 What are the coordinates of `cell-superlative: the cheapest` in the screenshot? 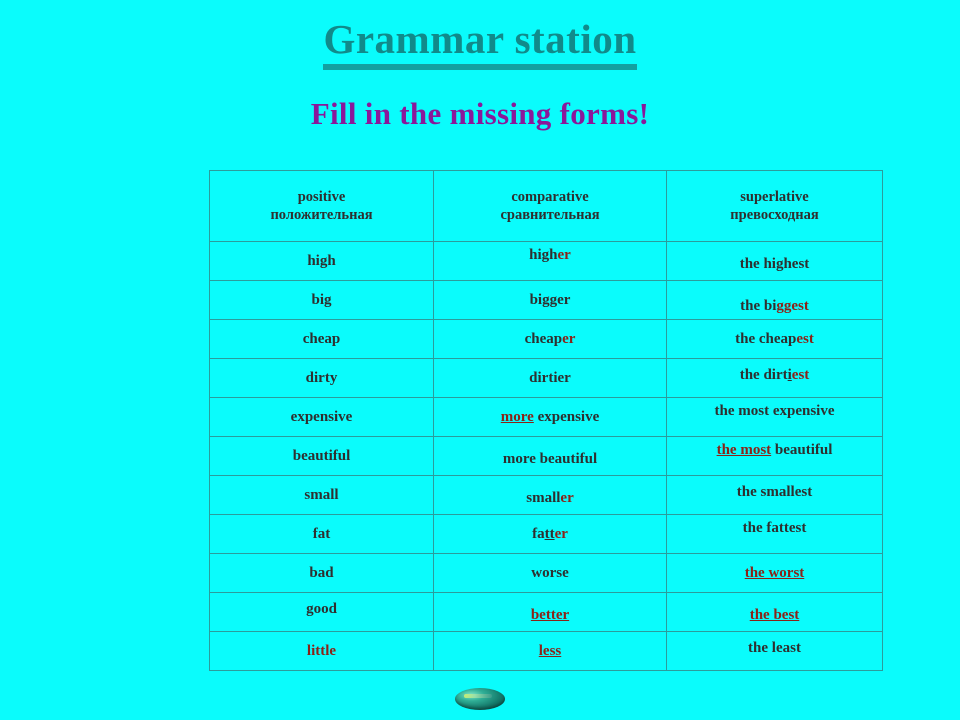 It's located at (774, 339).